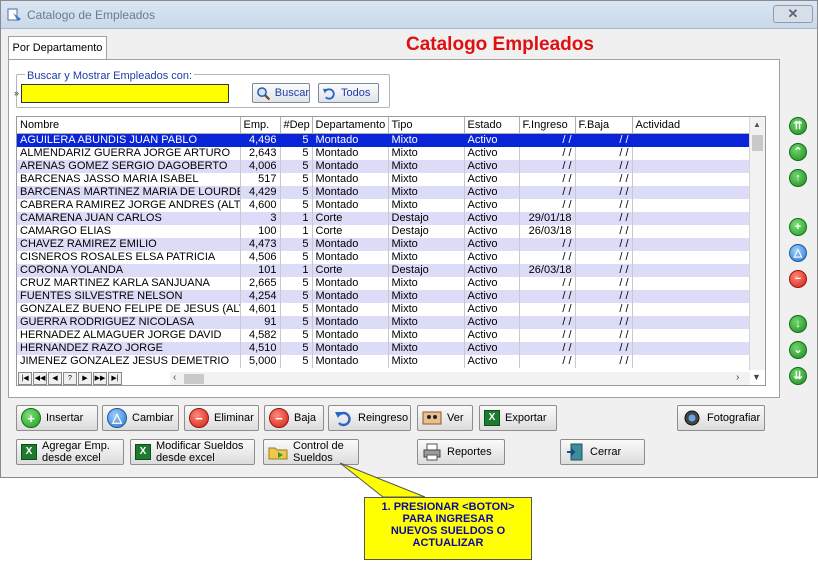 The image size is (818, 563). I want to click on table-cell: FUENTES SILVESTRE NELSON, so click(129, 296).